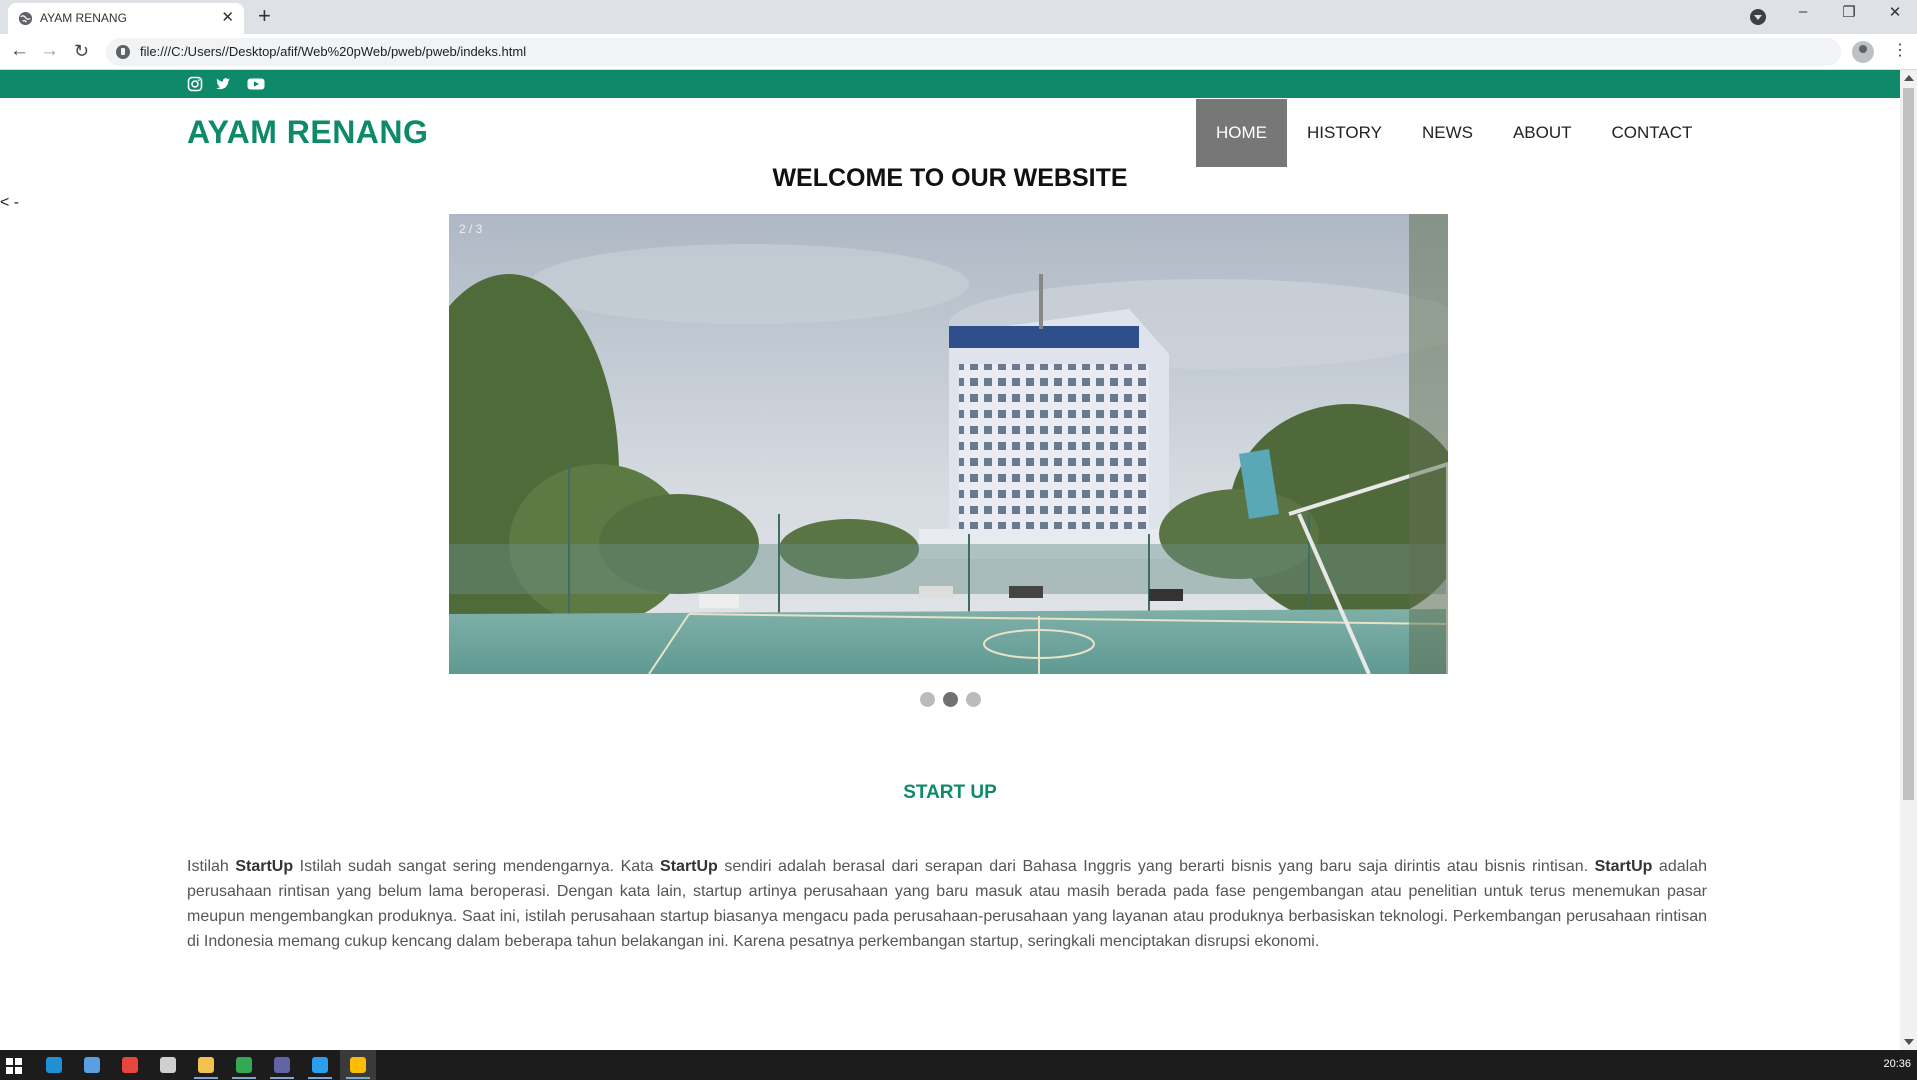 This screenshot has width=1917, height=1080. I want to click on browser-tab: AYAM RENANG ✕, so click(126, 18).